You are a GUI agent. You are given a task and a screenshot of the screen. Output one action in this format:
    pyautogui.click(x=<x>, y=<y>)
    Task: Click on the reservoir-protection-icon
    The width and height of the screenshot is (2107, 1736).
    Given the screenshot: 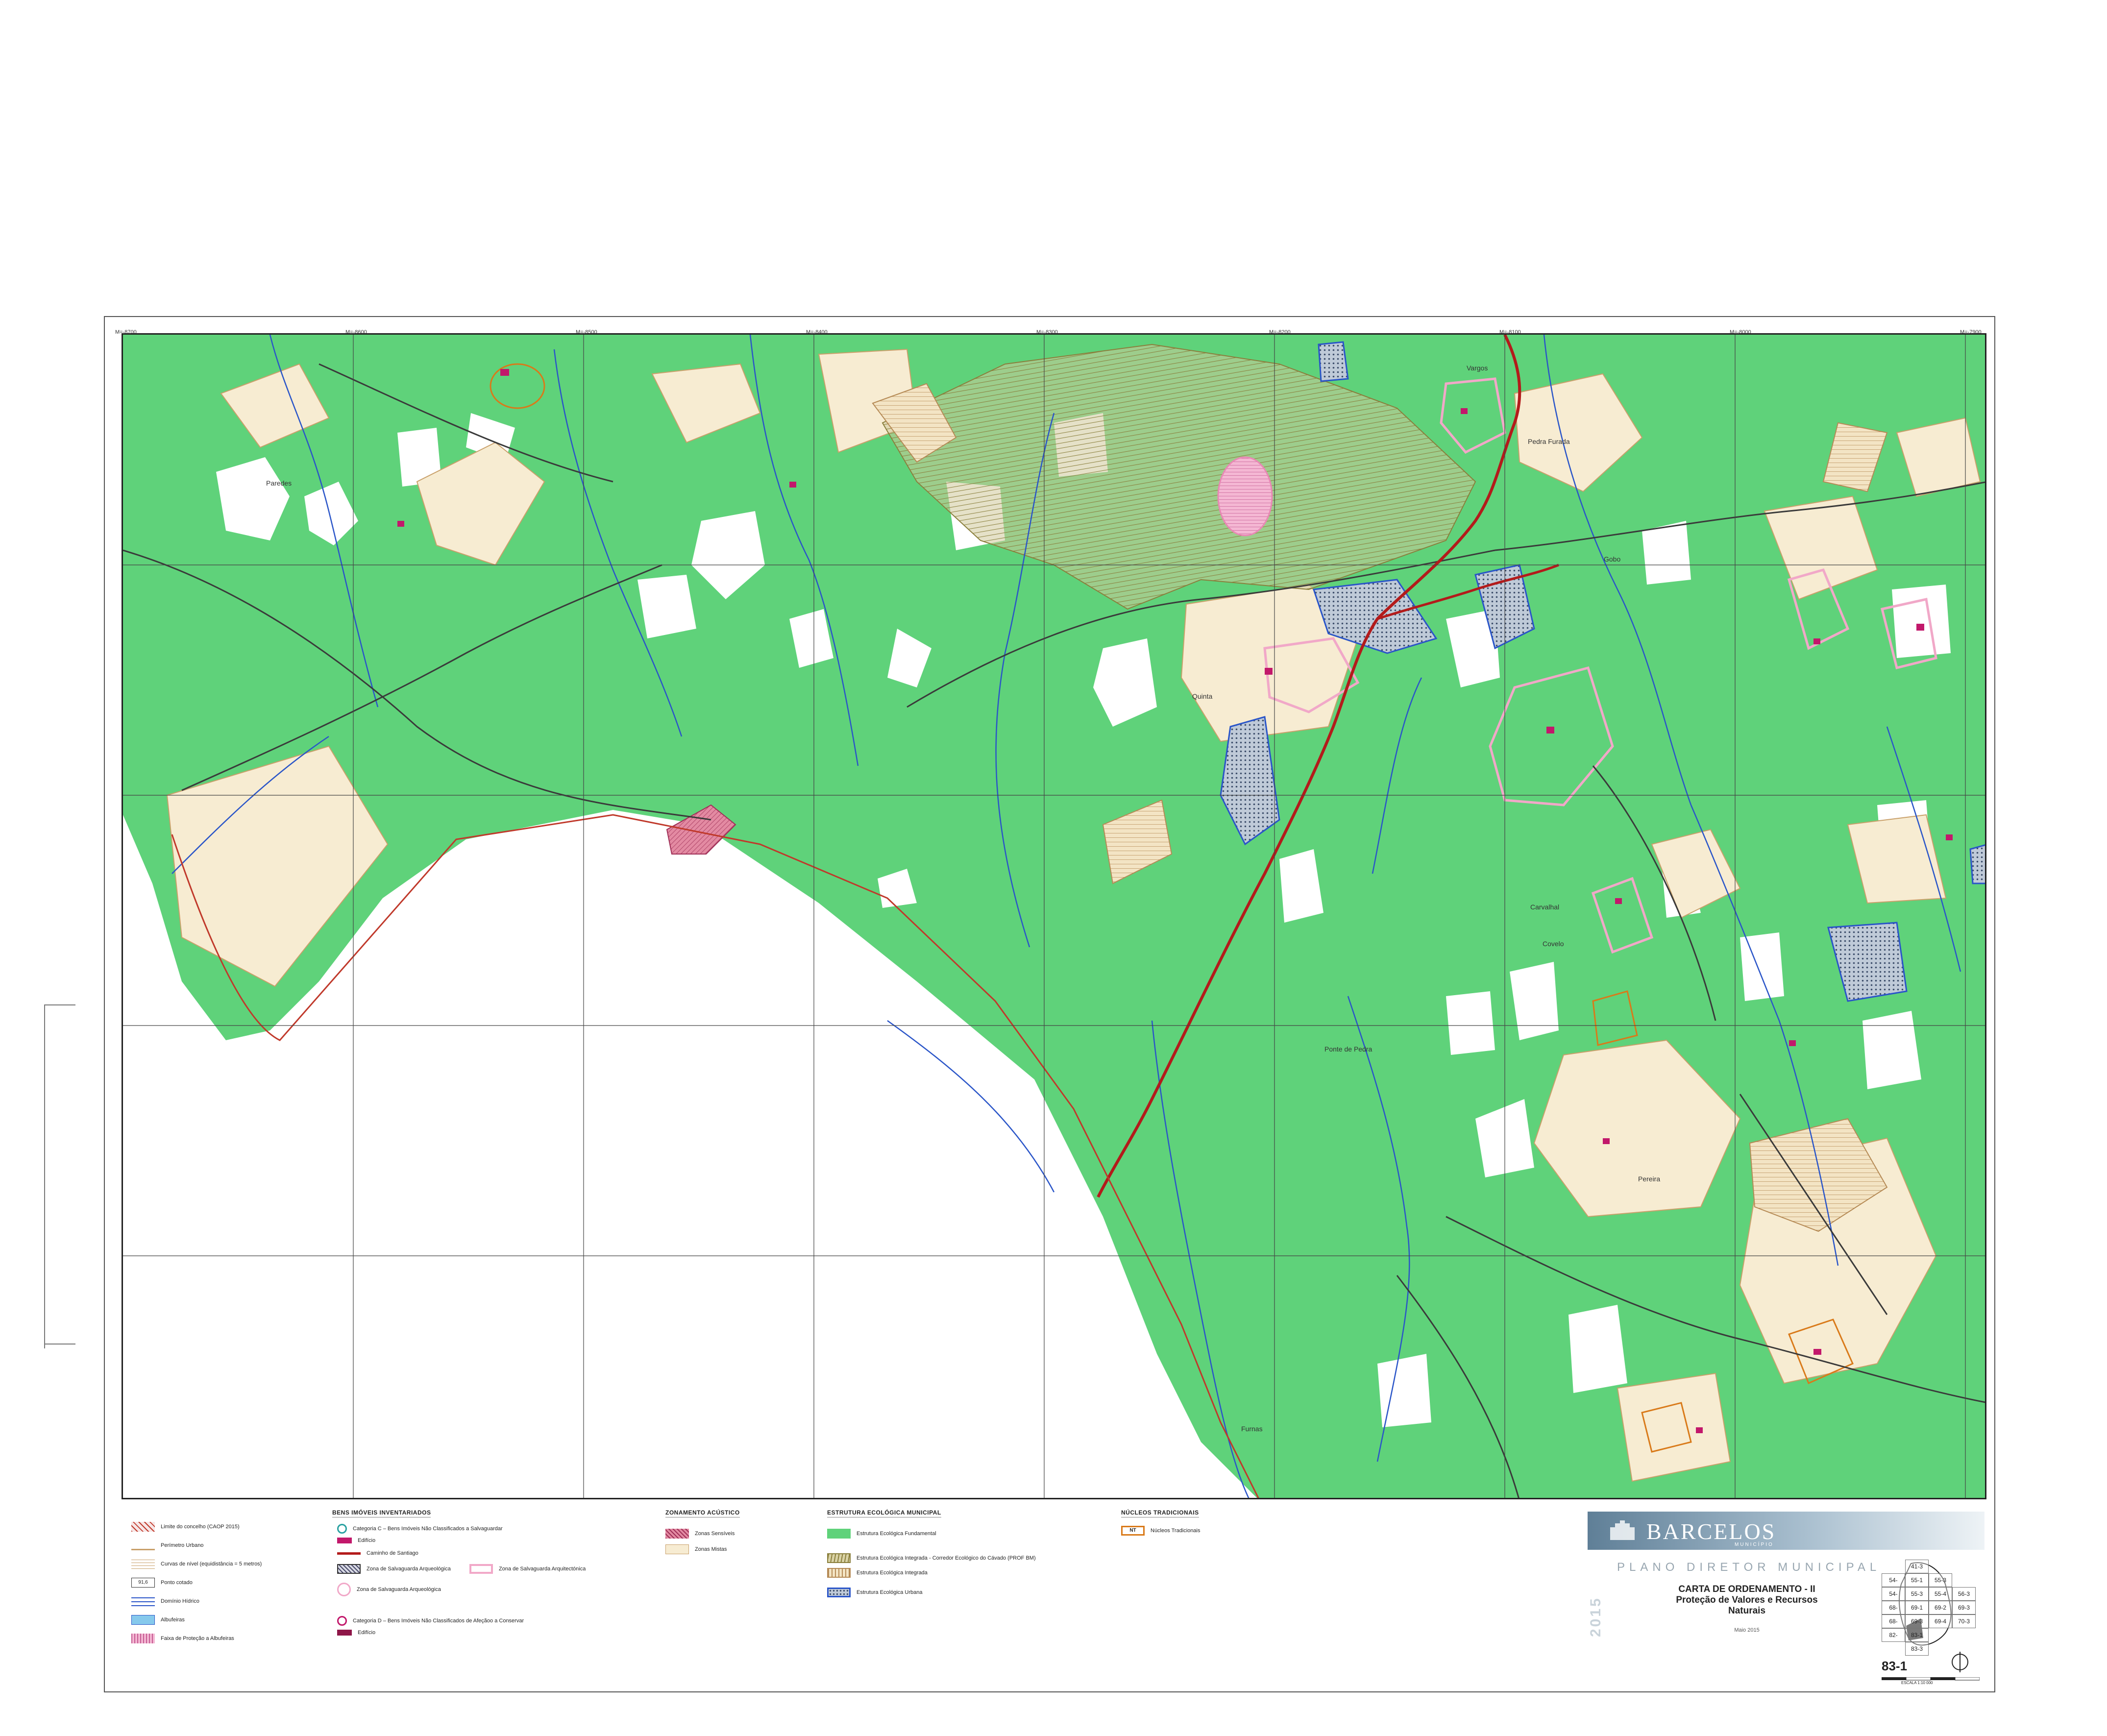 What is the action you would take?
    pyautogui.click(x=143, y=1639)
    